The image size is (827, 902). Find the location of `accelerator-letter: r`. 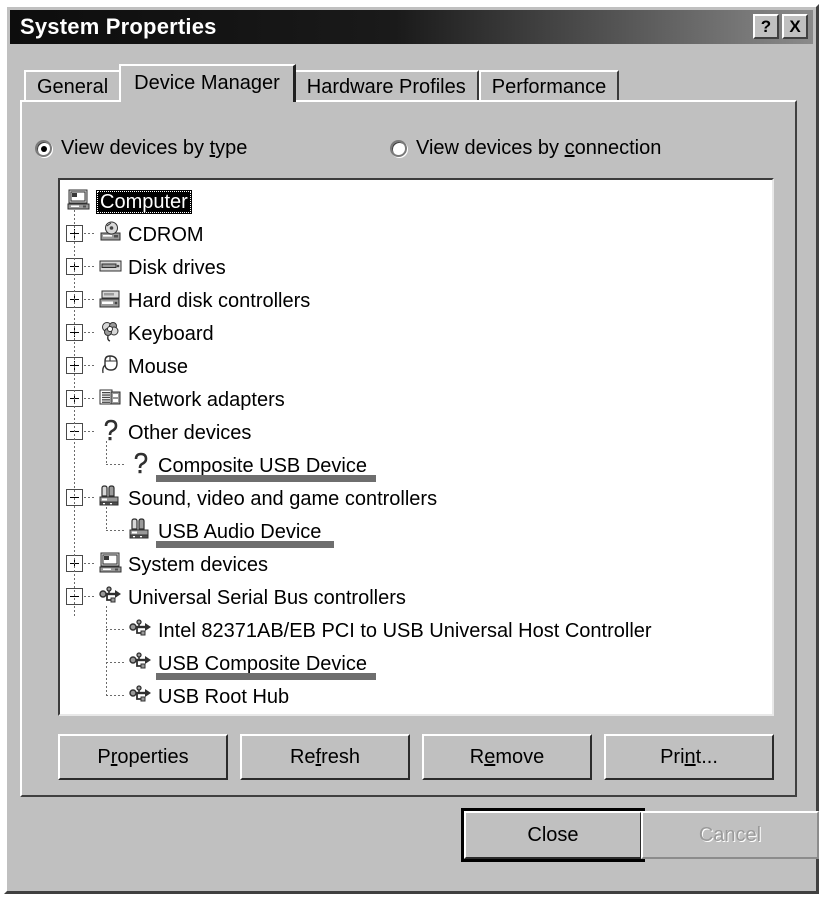

accelerator-letter: r is located at coordinates (114, 756).